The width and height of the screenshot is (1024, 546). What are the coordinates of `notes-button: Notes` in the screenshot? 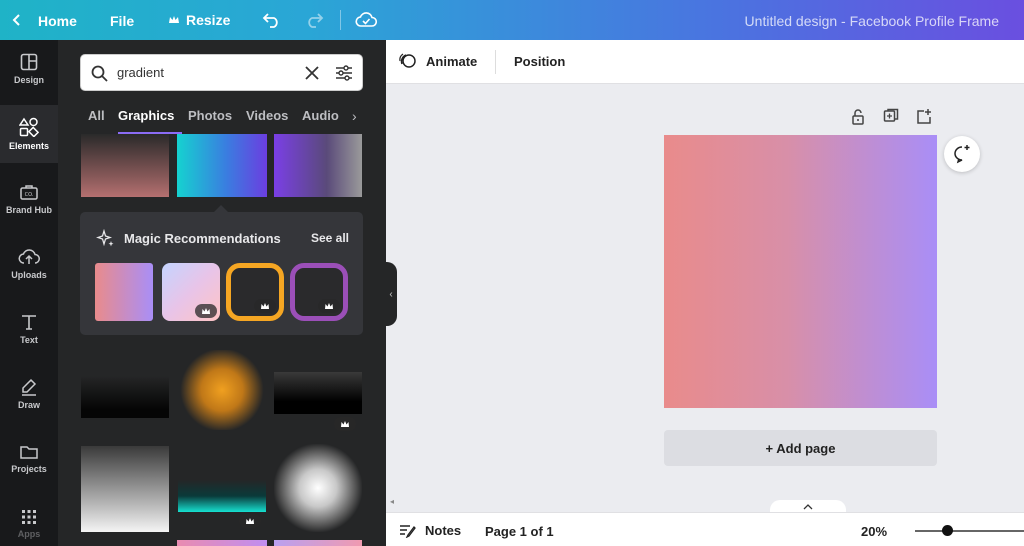 It's located at (430, 530).